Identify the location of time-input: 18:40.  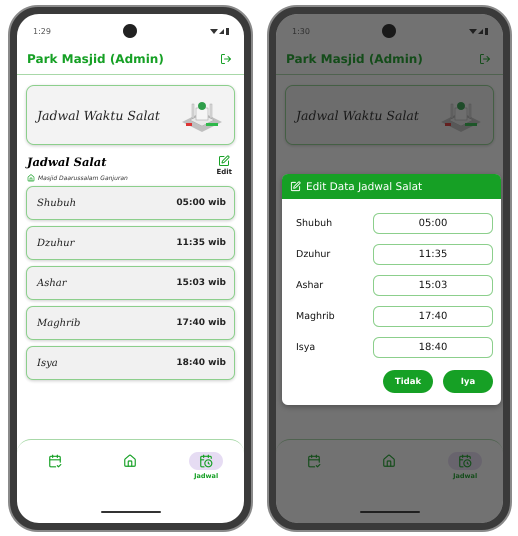
(433, 347).